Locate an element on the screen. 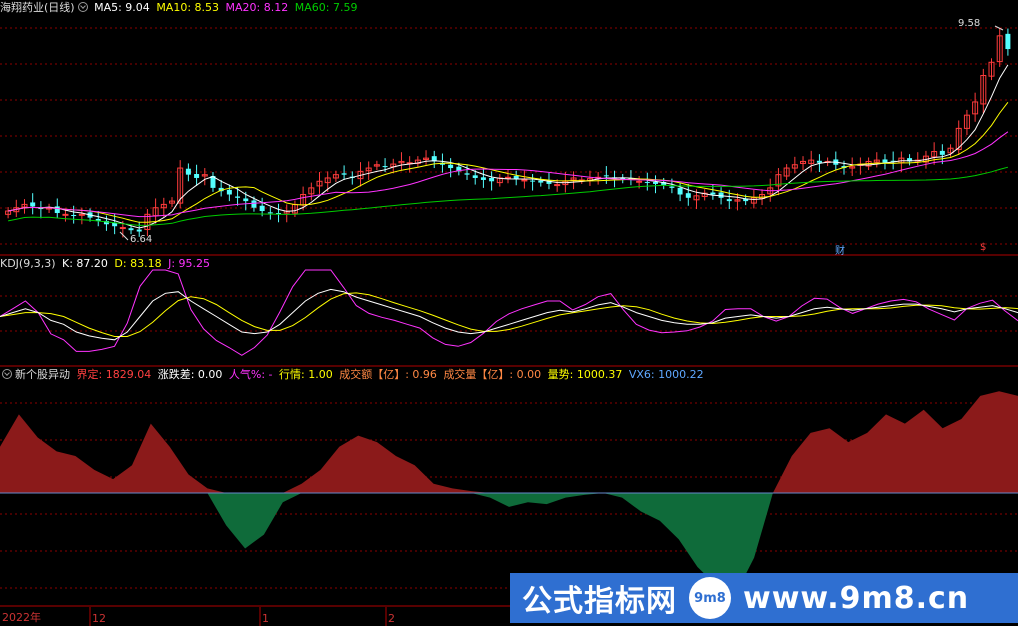 The image size is (1018, 626). indicator-name: 新个股异动 is located at coordinates (42, 374).